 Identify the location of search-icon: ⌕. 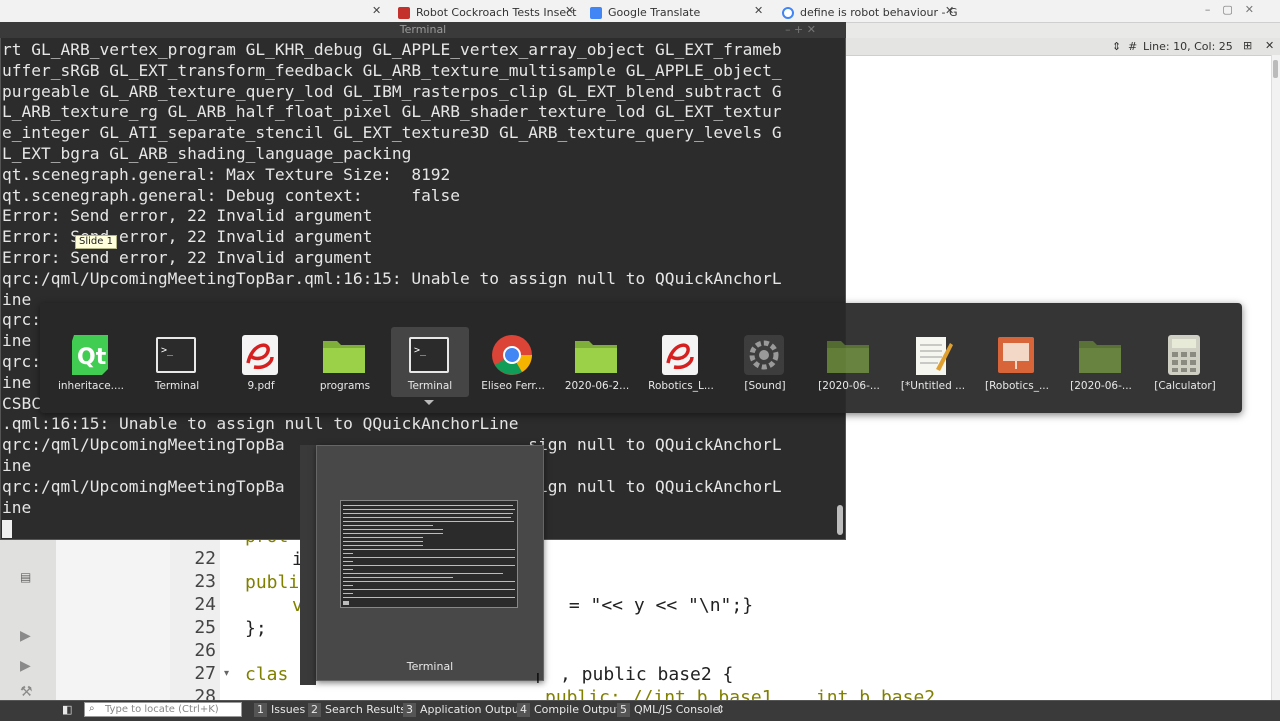
(92, 708).